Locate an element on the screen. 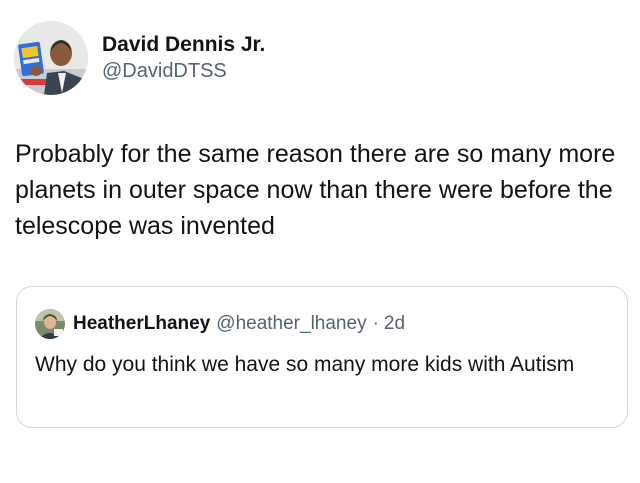 This screenshot has width=640, height=483. quoted-author-display-name: HeatherLhaney is located at coordinates (142, 323).